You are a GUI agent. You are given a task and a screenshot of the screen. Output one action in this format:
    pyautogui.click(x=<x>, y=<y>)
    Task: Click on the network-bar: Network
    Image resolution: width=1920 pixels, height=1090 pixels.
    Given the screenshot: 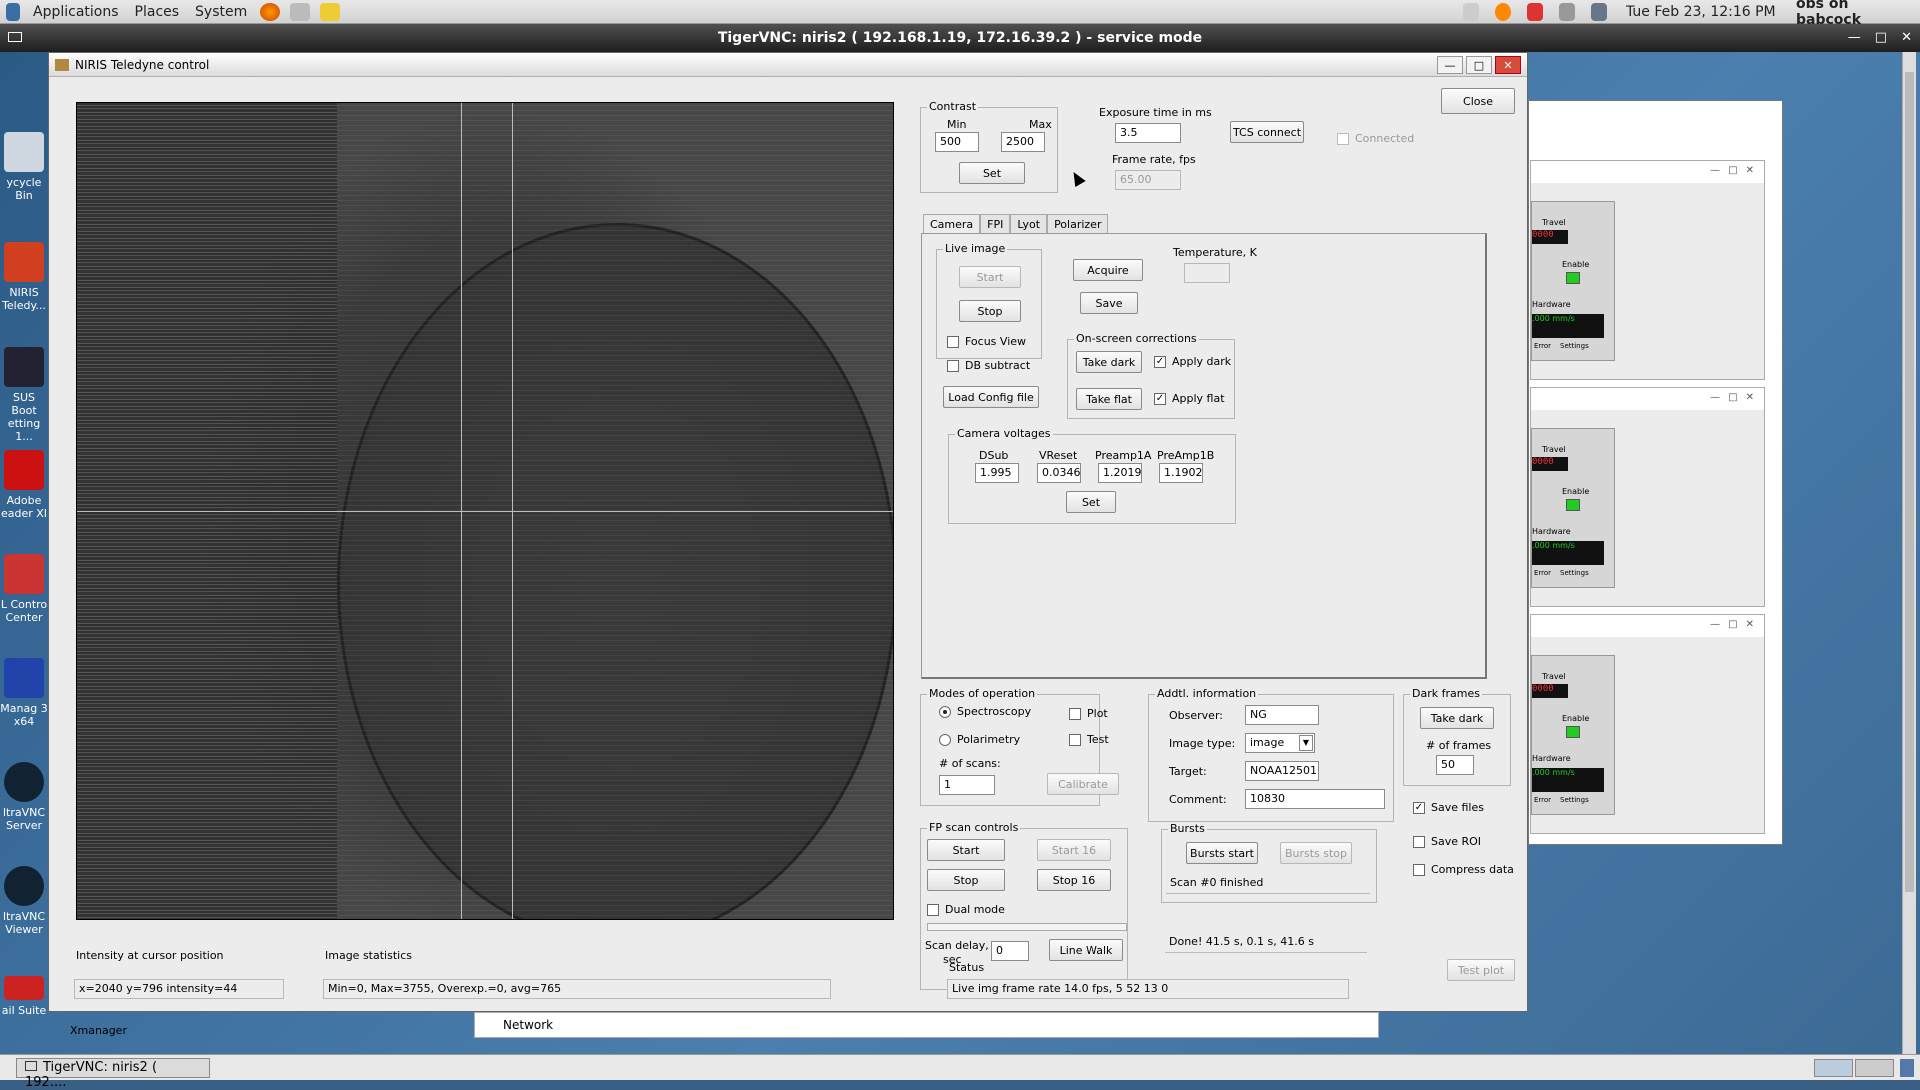 What is the action you would take?
    pyautogui.click(x=926, y=1025)
    